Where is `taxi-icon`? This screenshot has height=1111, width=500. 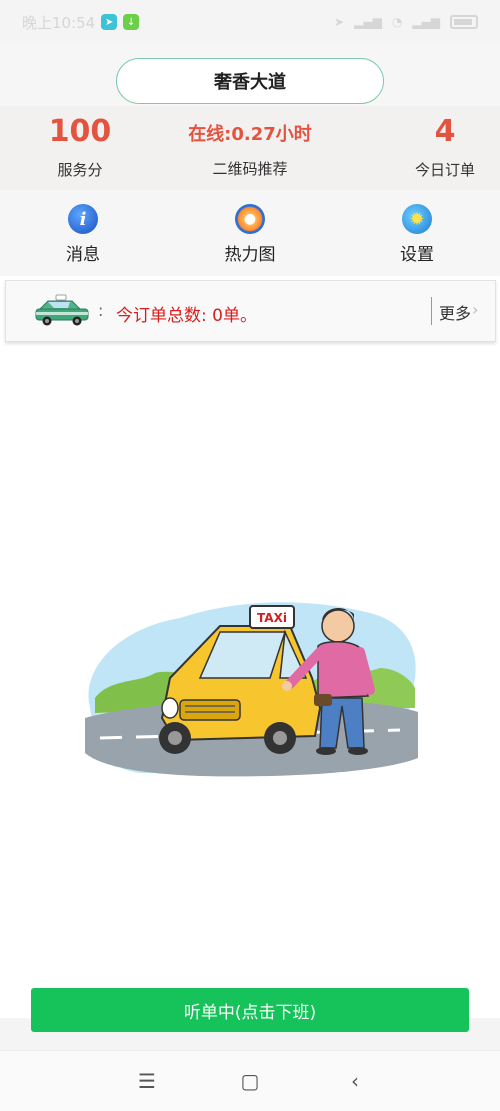 taxi-icon is located at coordinates (62, 310).